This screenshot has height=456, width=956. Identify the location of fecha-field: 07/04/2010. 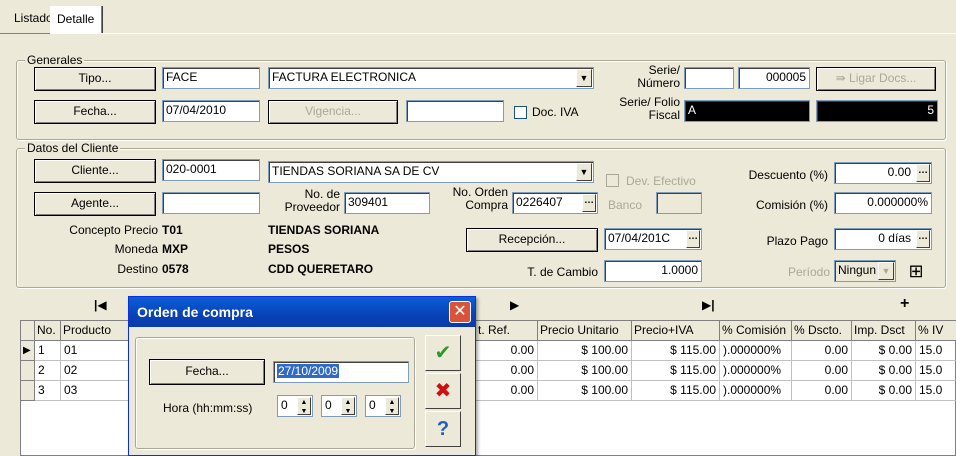
(211, 111).